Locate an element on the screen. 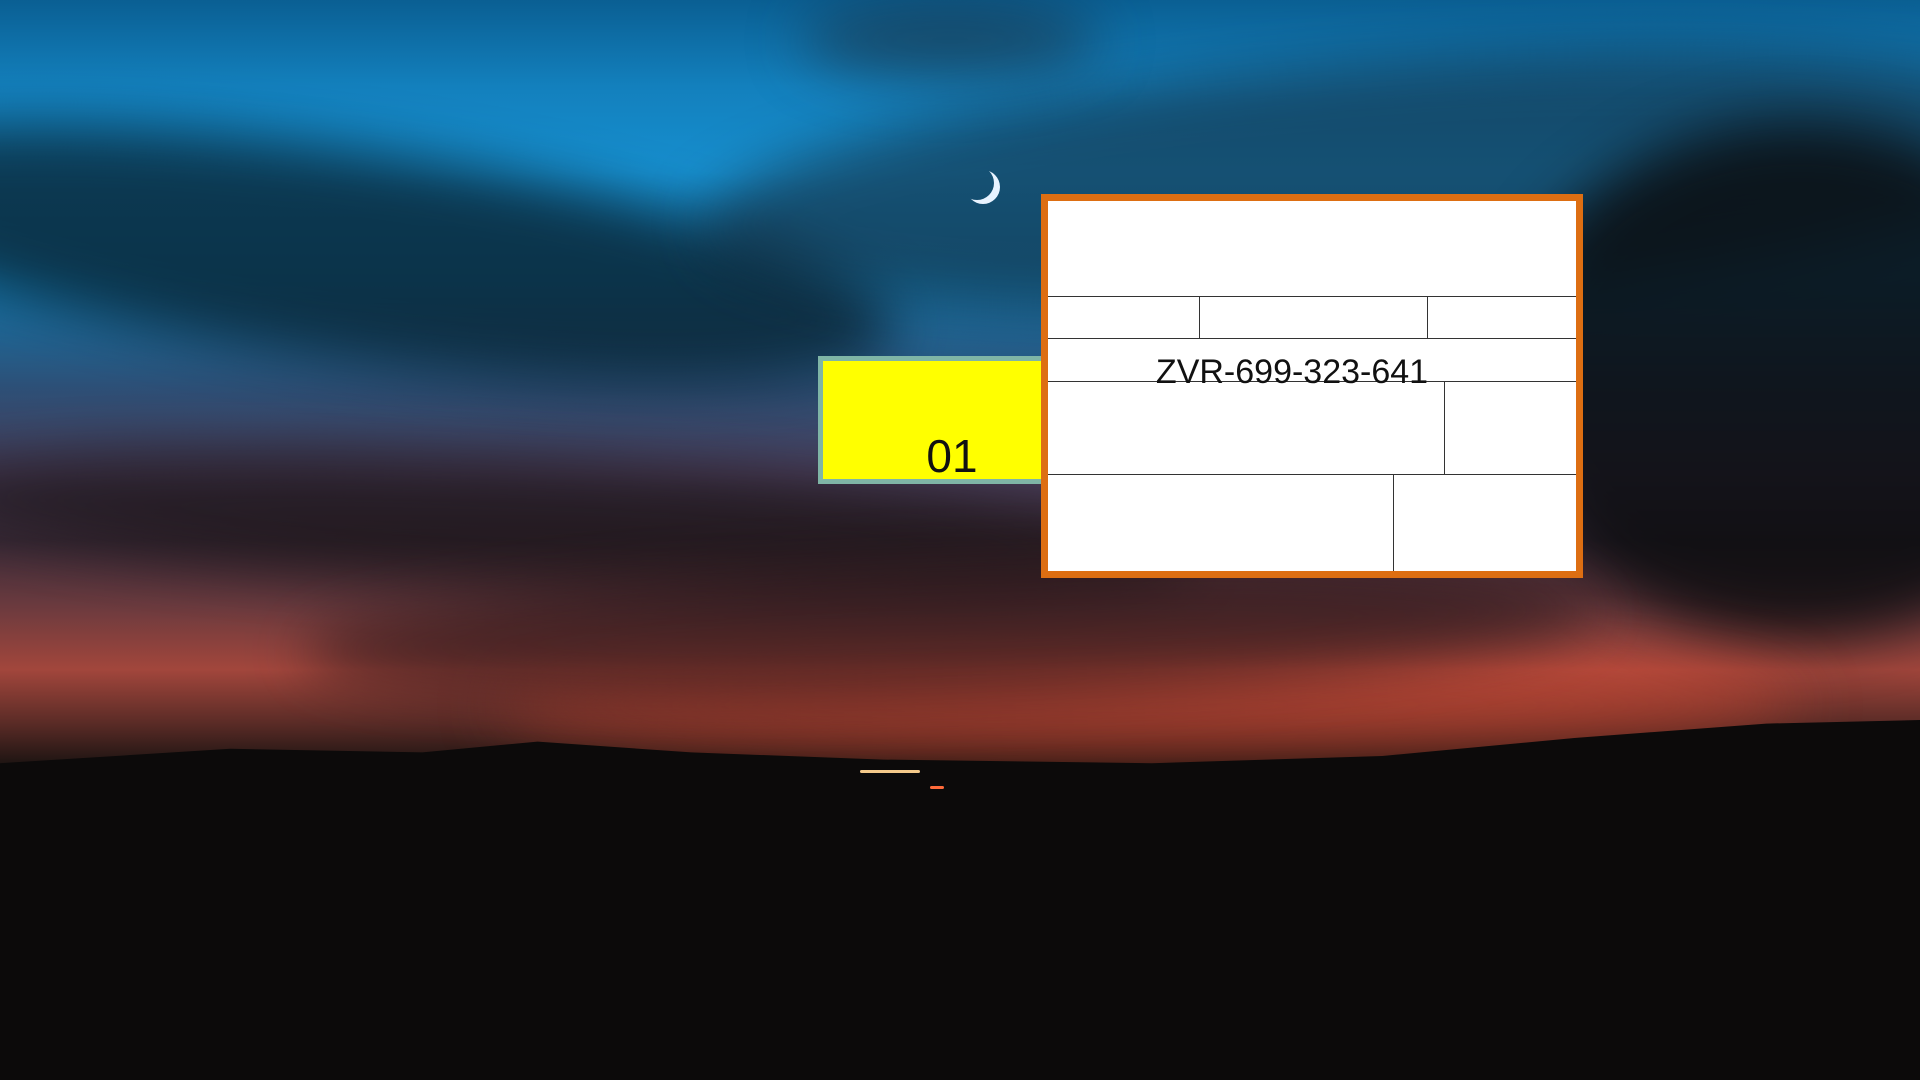 This screenshot has height=1080, width=1920. cloud-band is located at coordinates (950, 40).